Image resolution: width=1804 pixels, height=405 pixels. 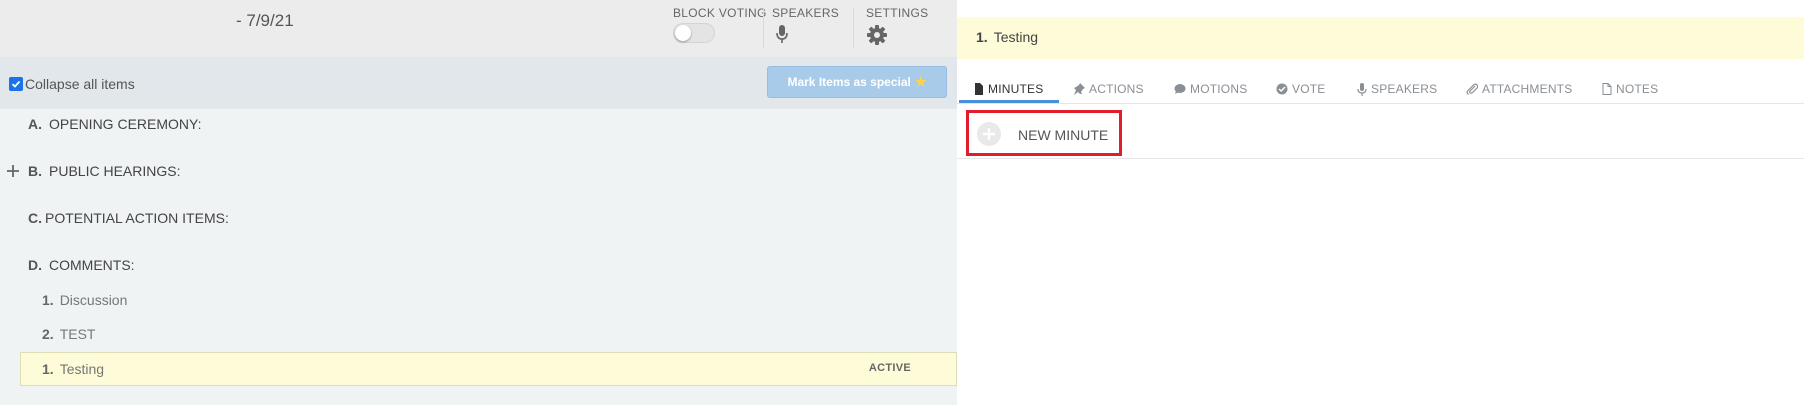 What do you see at coordinates (93, 300) in the screenshot?
I see `item-title: Discussion` at bounding box center [93, 300].